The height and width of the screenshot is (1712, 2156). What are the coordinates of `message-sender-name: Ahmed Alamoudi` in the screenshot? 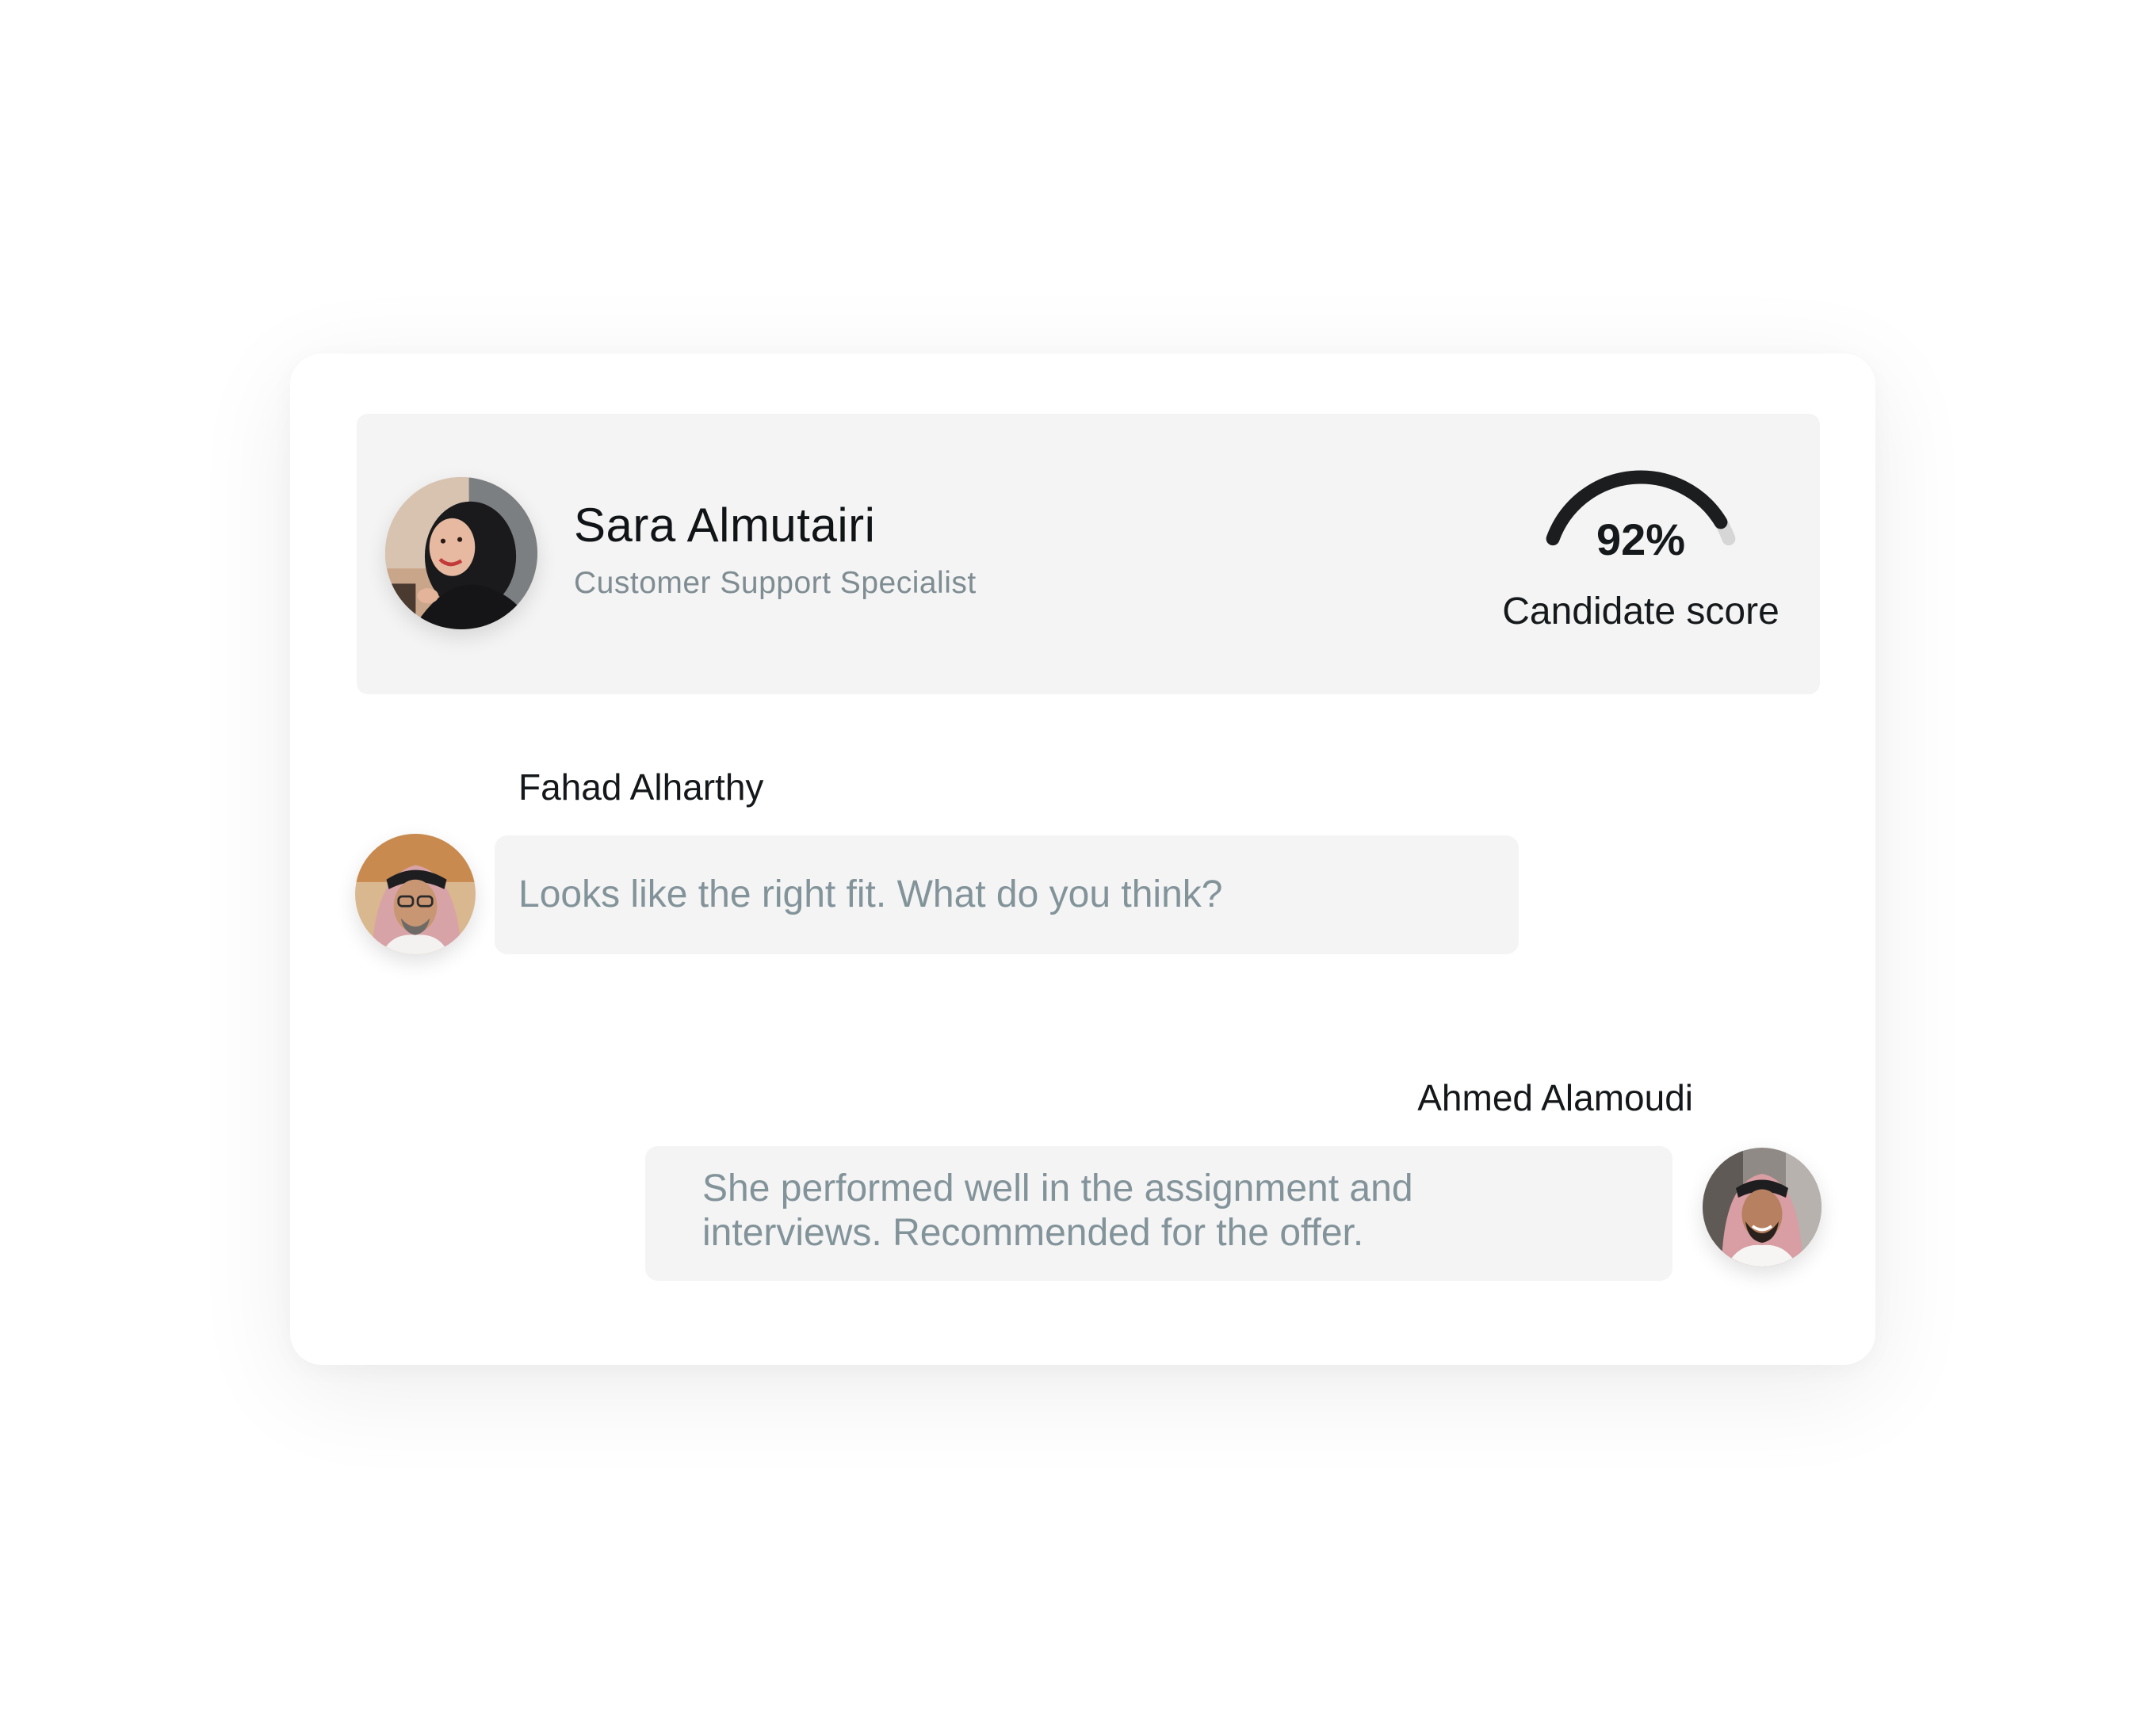 It's located at (1555, 1097).